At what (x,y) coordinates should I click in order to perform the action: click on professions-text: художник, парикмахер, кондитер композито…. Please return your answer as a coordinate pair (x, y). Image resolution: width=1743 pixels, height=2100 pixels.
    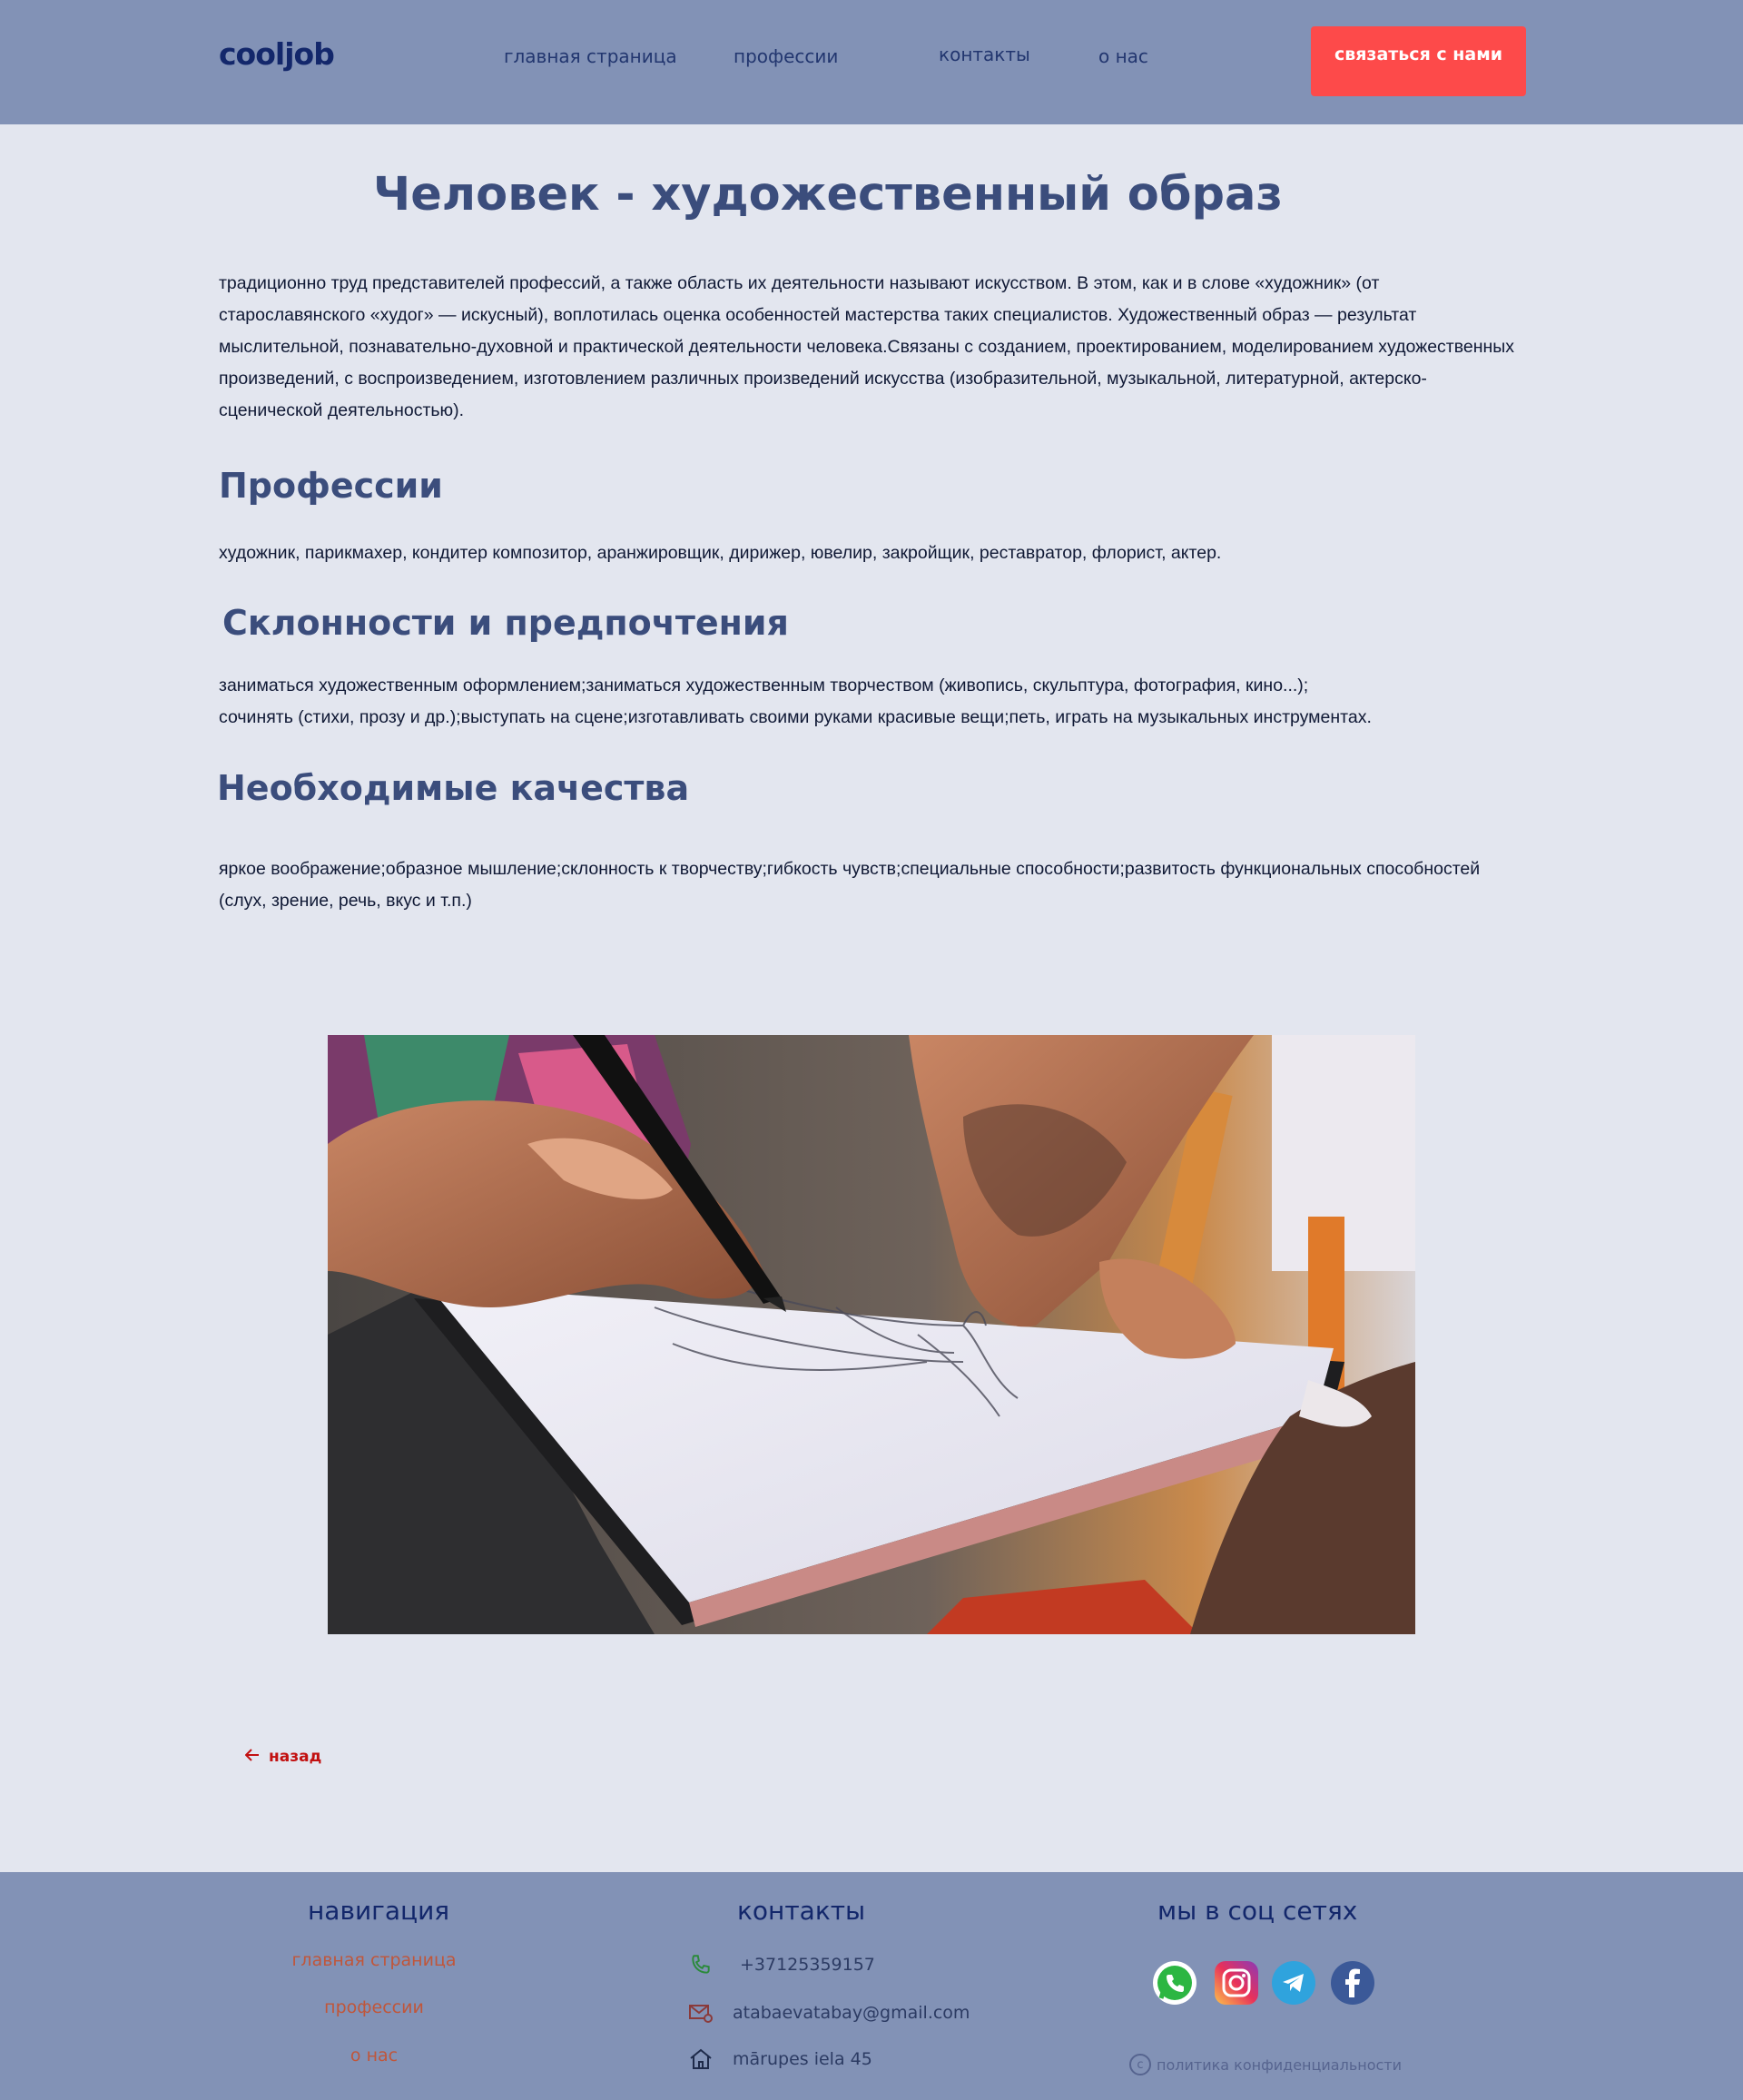
    Looking at the image, I should click on (720, 553).